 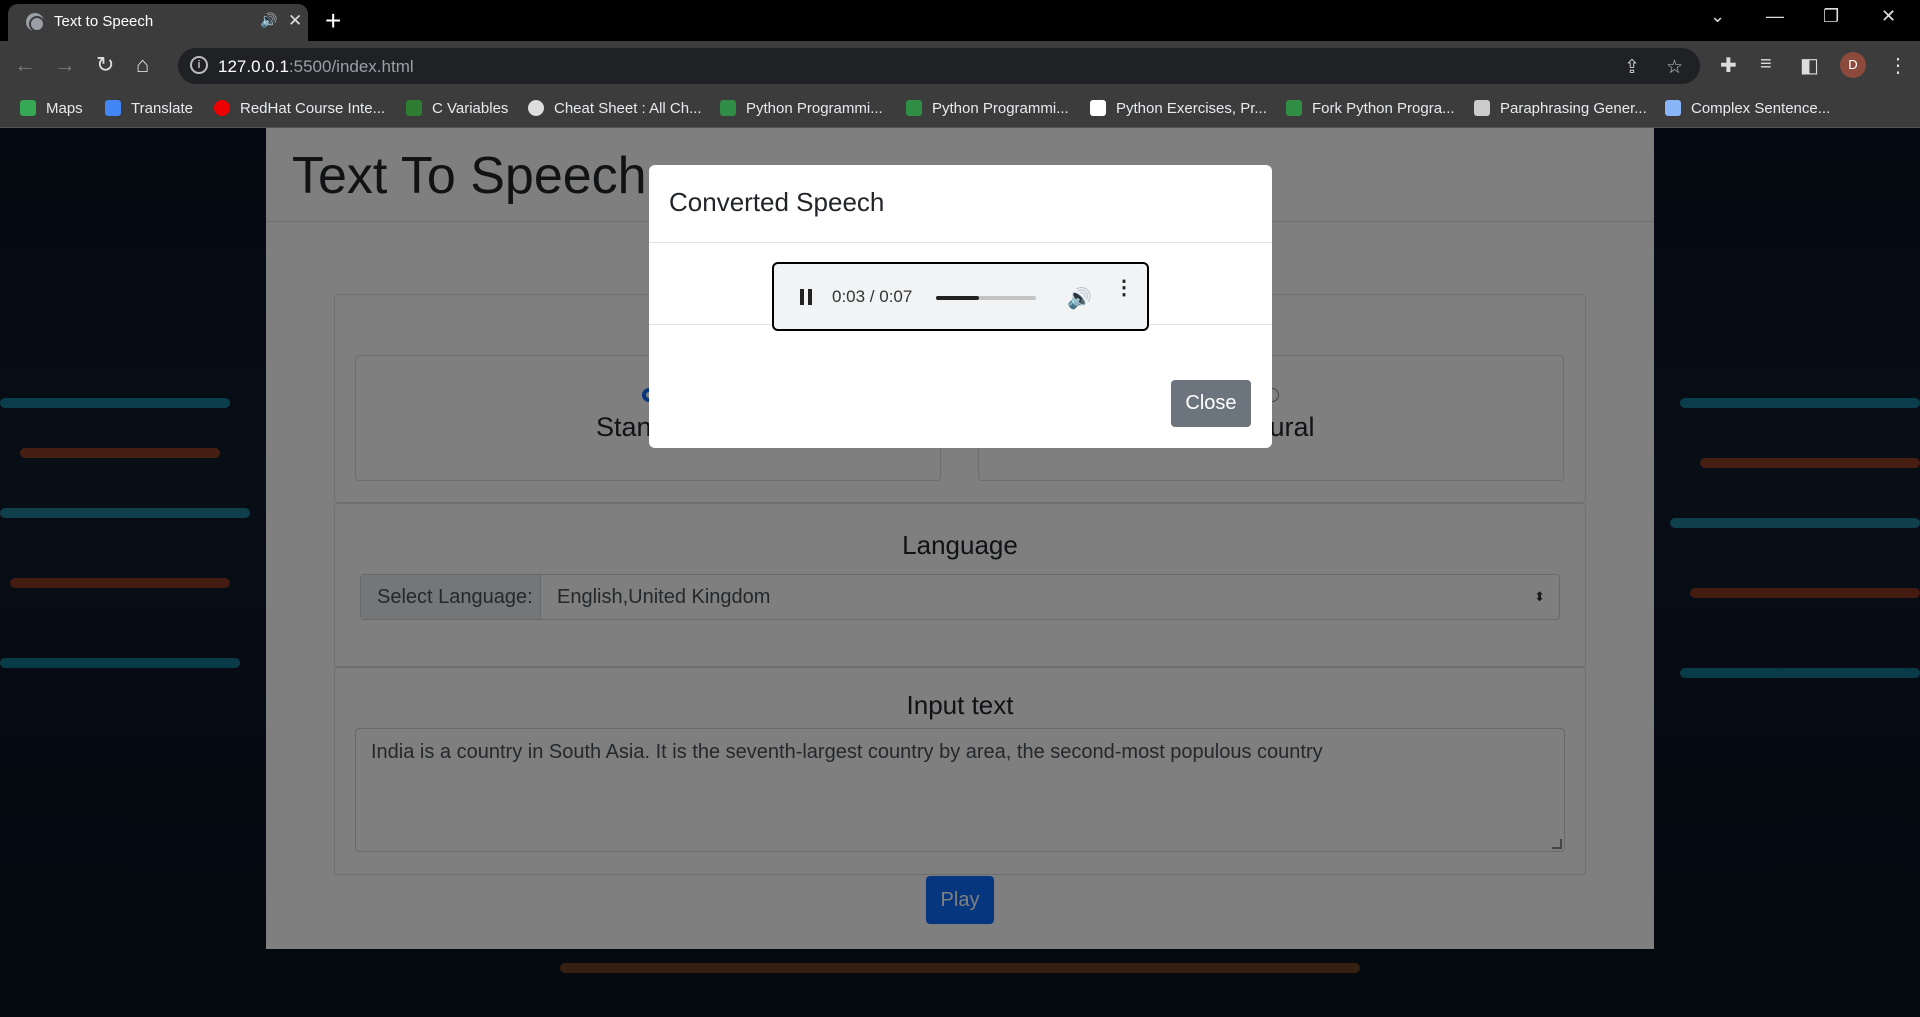 I want to click on audio-player: 0:03 / 0:07 🔊 ⋮, so click(x=960, y=296).